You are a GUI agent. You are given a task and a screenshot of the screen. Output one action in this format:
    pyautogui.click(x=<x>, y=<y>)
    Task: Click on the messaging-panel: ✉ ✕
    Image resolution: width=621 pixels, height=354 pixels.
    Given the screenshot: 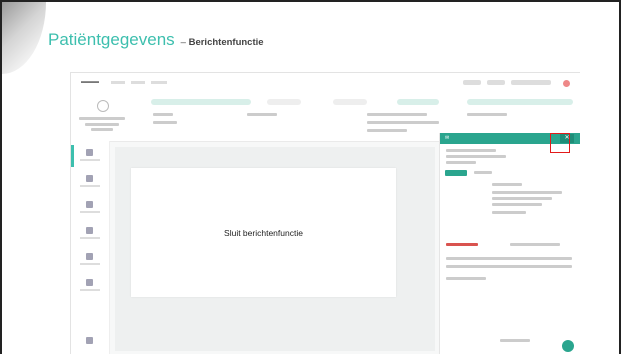 What is the action you would take?
    pyautogui.click(x=509, y=243)
    